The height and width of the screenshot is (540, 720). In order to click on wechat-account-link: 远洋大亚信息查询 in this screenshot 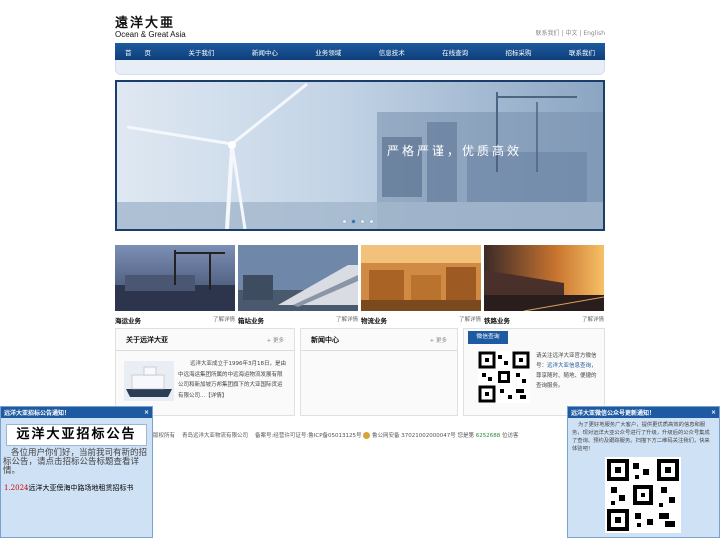, I will do `click(569, 366)`.